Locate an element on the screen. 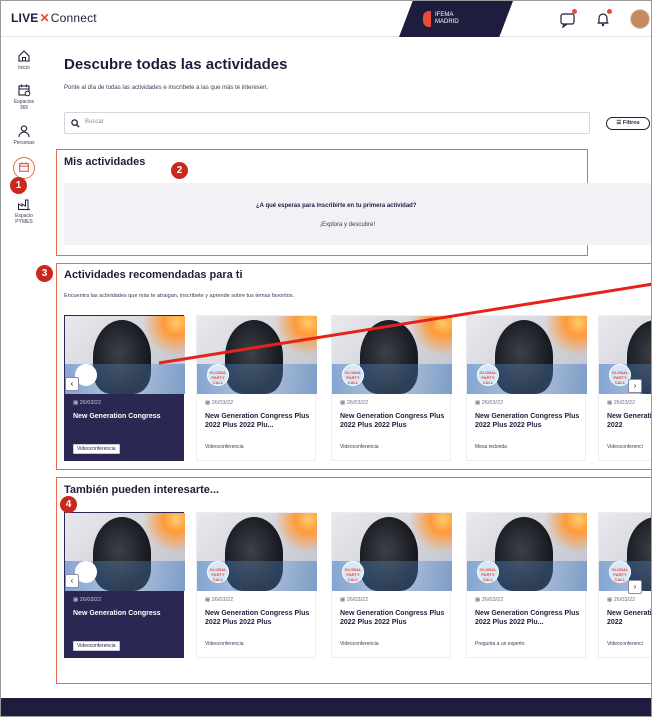 This screenshot has width=652, height=717. annotation-badge-4: 4 is located at coordinates (68, 504).